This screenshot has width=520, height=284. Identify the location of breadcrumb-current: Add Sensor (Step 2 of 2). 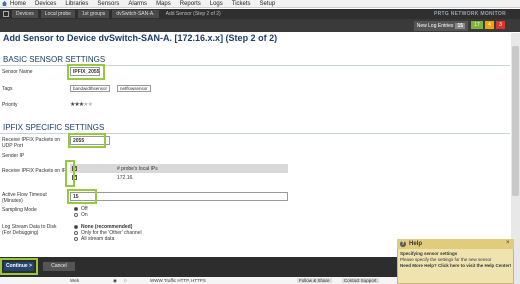
(193, 14).